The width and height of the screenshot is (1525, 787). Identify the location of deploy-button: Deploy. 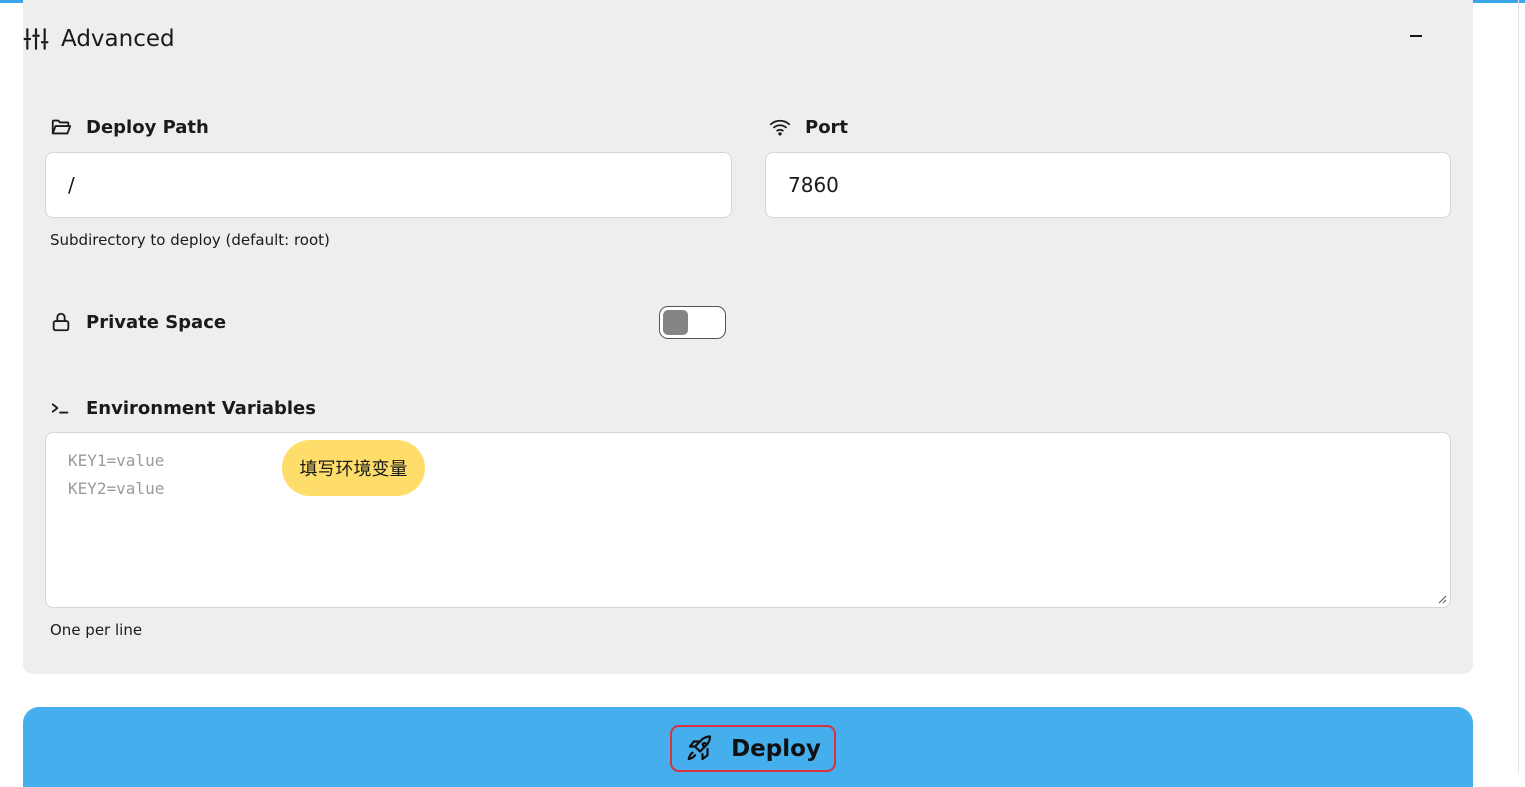
(753, 748).